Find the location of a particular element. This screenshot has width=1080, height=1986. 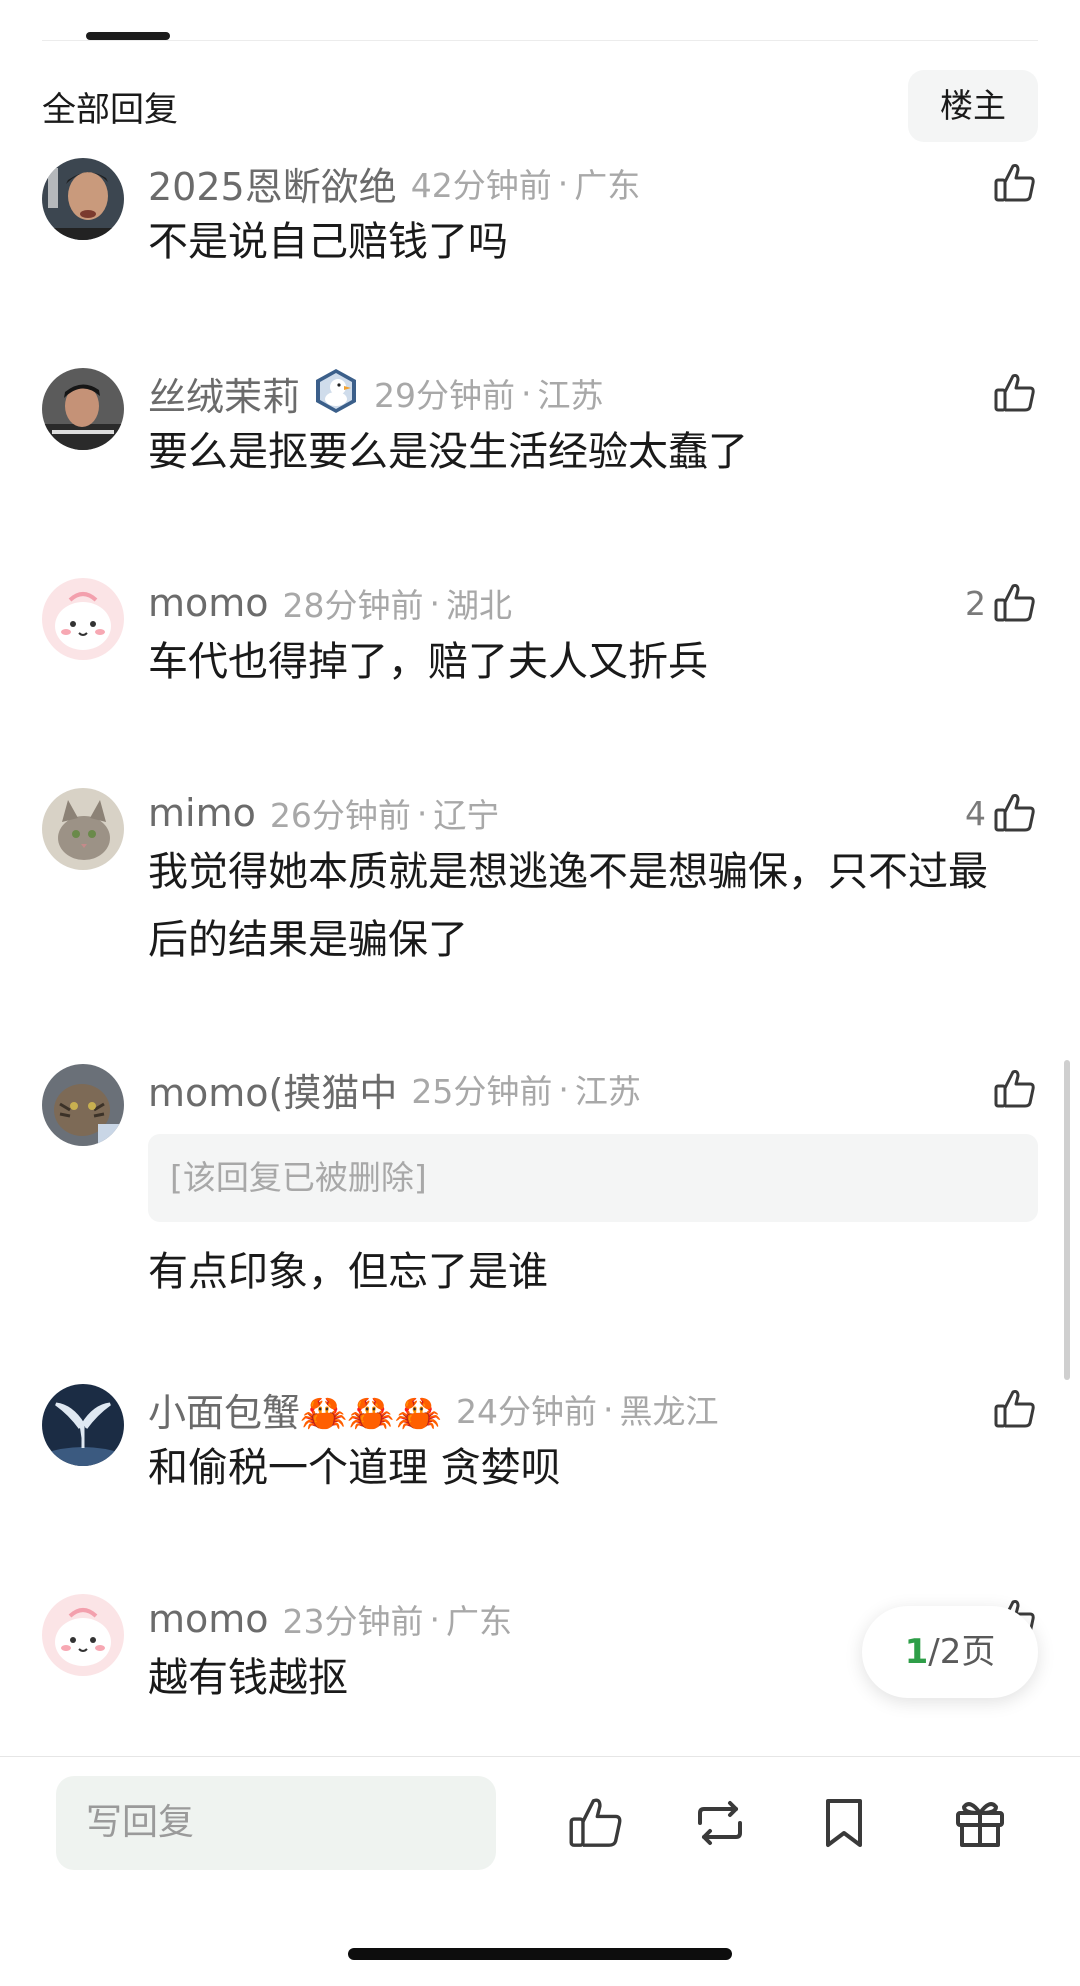

comment-text: 要么是抠要么是没生活经验太蠢了 is located at coordinates (448, 452).